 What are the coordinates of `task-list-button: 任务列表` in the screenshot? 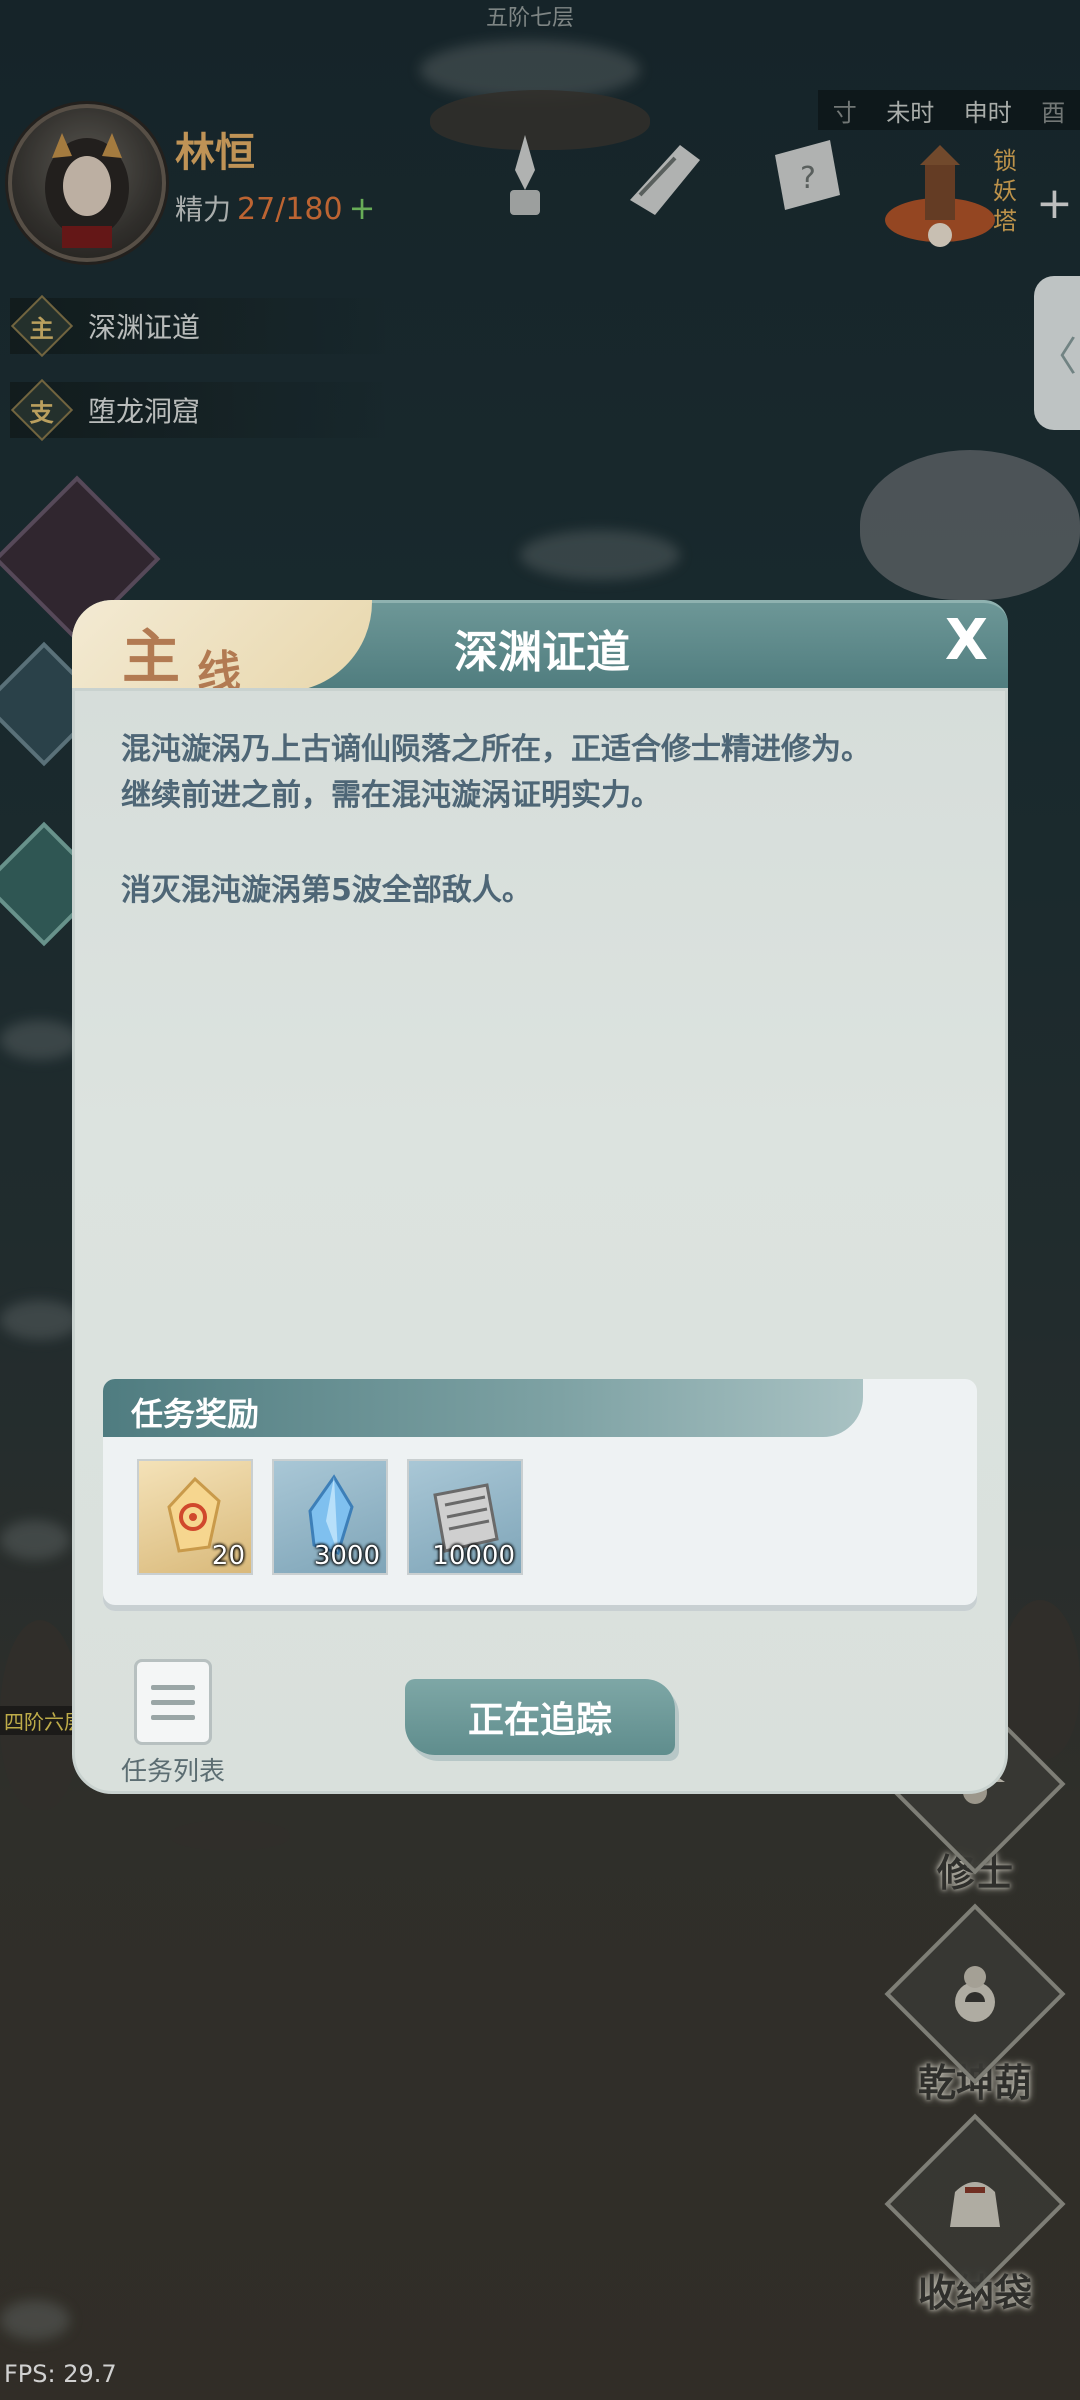 It's located at (173, 1723).